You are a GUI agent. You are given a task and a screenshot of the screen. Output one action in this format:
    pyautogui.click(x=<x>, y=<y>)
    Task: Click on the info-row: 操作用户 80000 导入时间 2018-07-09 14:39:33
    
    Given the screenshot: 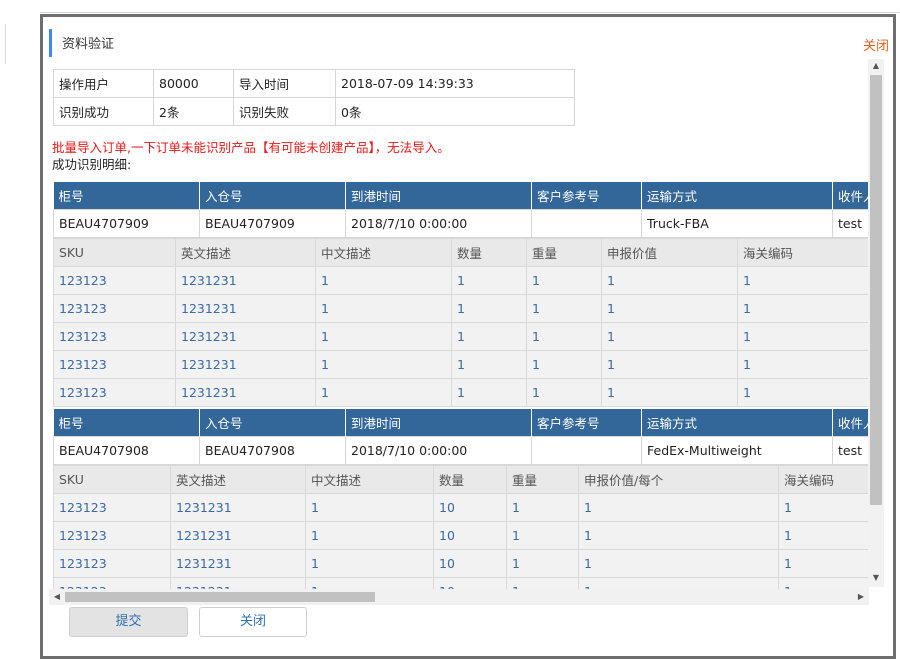 What is the action you would take?
    pyautogui.click(x=314, y=83)
    